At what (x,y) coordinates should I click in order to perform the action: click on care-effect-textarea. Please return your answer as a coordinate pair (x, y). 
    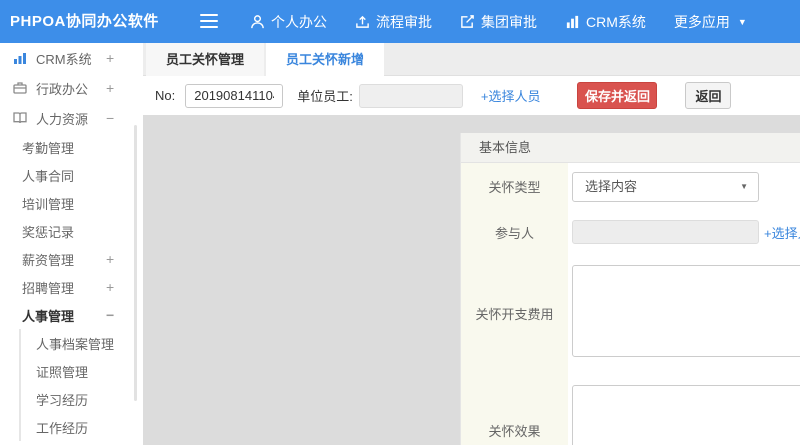
    Looking at the image, I should click on (686, 415).